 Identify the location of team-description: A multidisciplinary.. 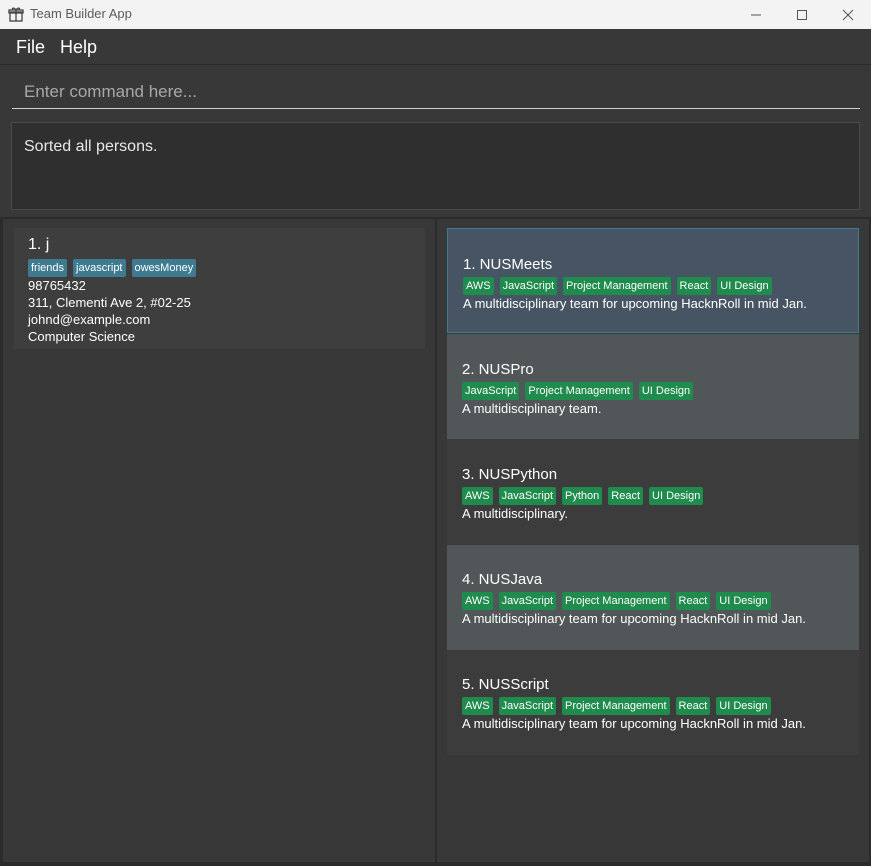
(515, 513).